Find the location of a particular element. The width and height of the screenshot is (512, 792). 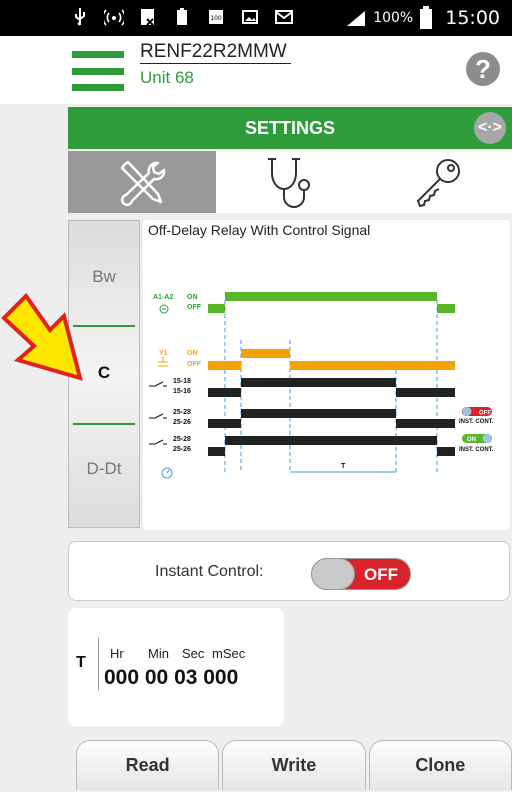

timer-value: 000 00 03 000 is located at coordinates (171, 678).